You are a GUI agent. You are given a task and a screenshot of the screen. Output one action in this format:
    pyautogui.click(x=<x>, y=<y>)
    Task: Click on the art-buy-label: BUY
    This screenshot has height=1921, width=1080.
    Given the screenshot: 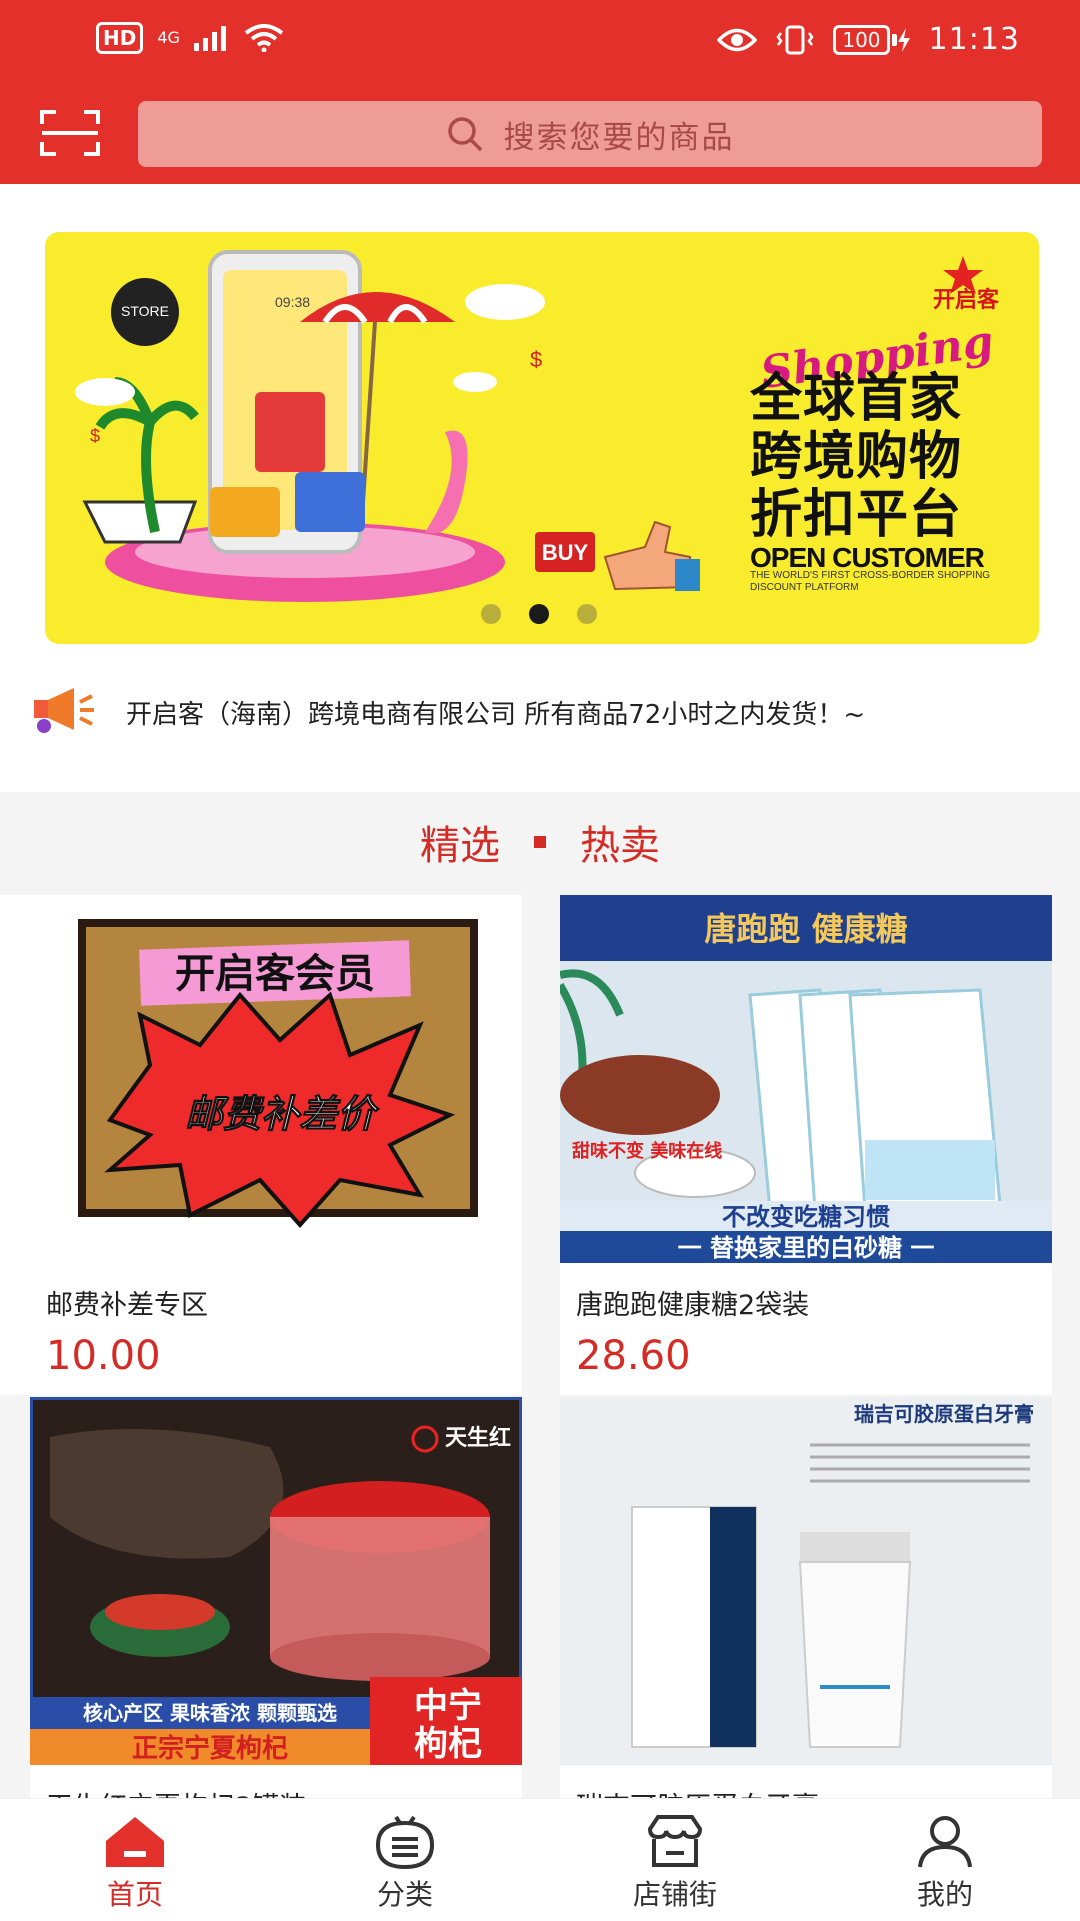 What is the action you would take?
    pyautogui.click(x=565, y=552)
    